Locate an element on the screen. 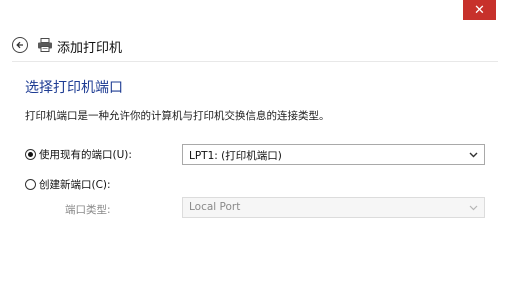 Image resolution: width=510 pixels, height=290 pixels. existing-port-option: 使用现有的端口(U): is located at coordinates (78, 154).